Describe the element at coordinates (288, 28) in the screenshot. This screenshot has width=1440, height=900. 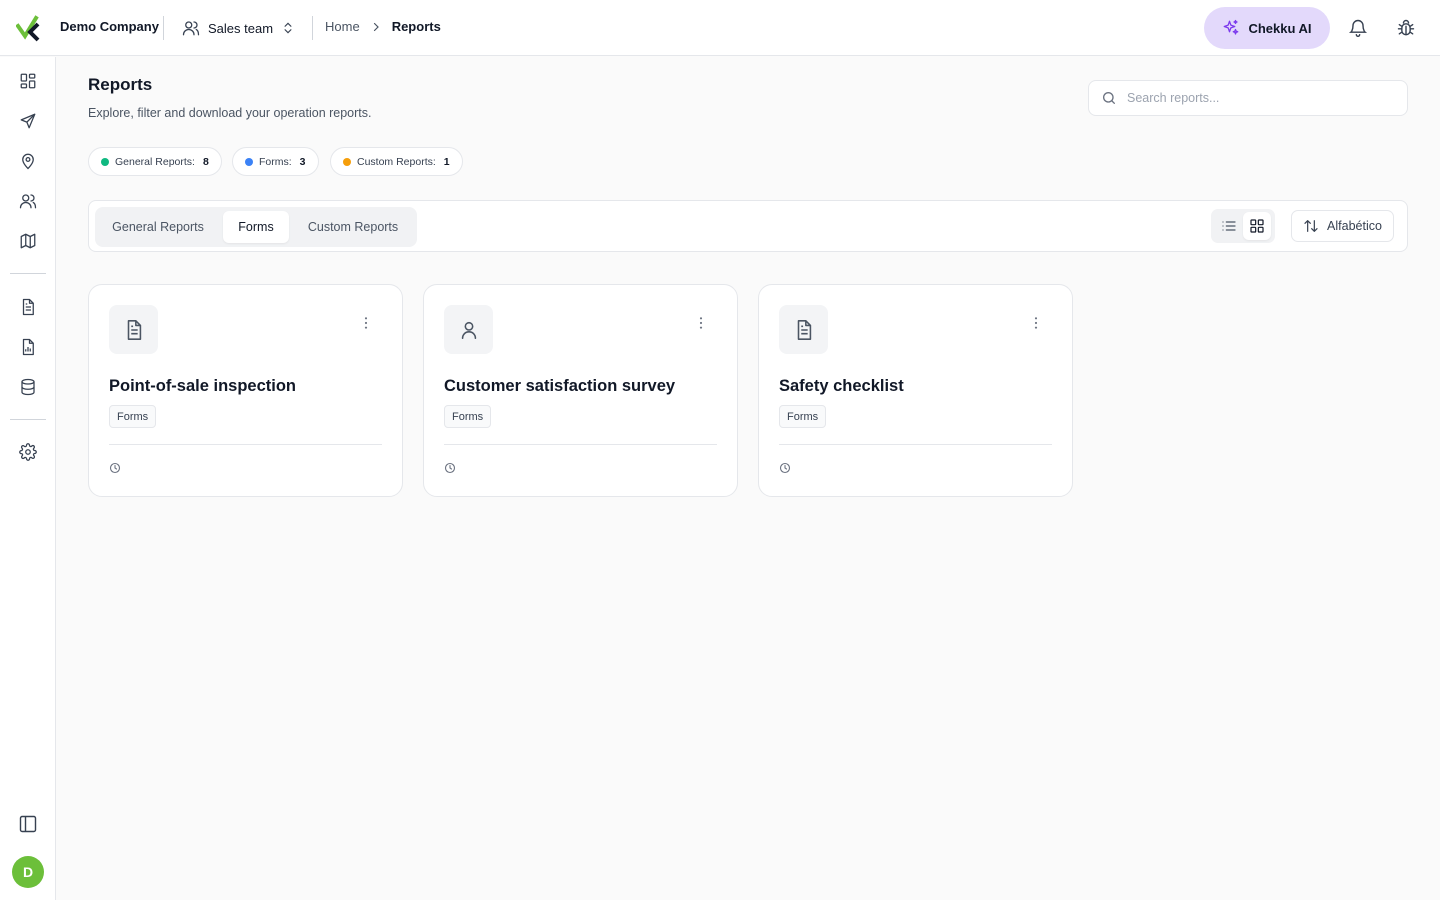
I see `chevron-updown-icon` at that location.